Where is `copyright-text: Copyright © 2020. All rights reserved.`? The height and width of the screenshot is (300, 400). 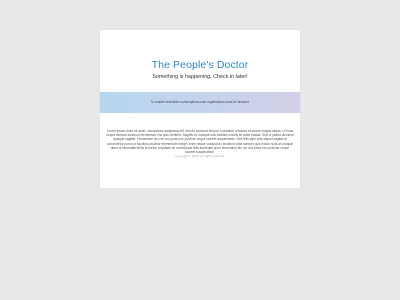
copyright-text: Copyright © 2020. All rights reserved. is located at coordinates (200, 156).